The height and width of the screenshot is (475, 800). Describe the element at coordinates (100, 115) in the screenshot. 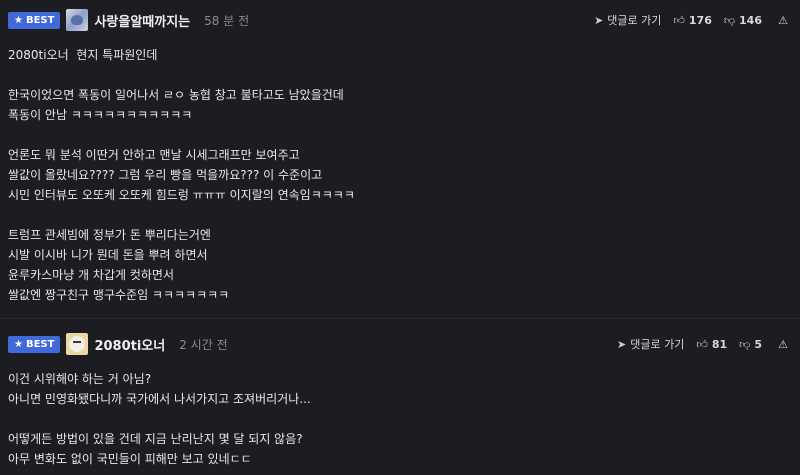

I see `comment-line: 폭동이 안남 ㅋㅋㅋㅋㅋㅋㅋㅋㅋㅋㅋ` at that location.